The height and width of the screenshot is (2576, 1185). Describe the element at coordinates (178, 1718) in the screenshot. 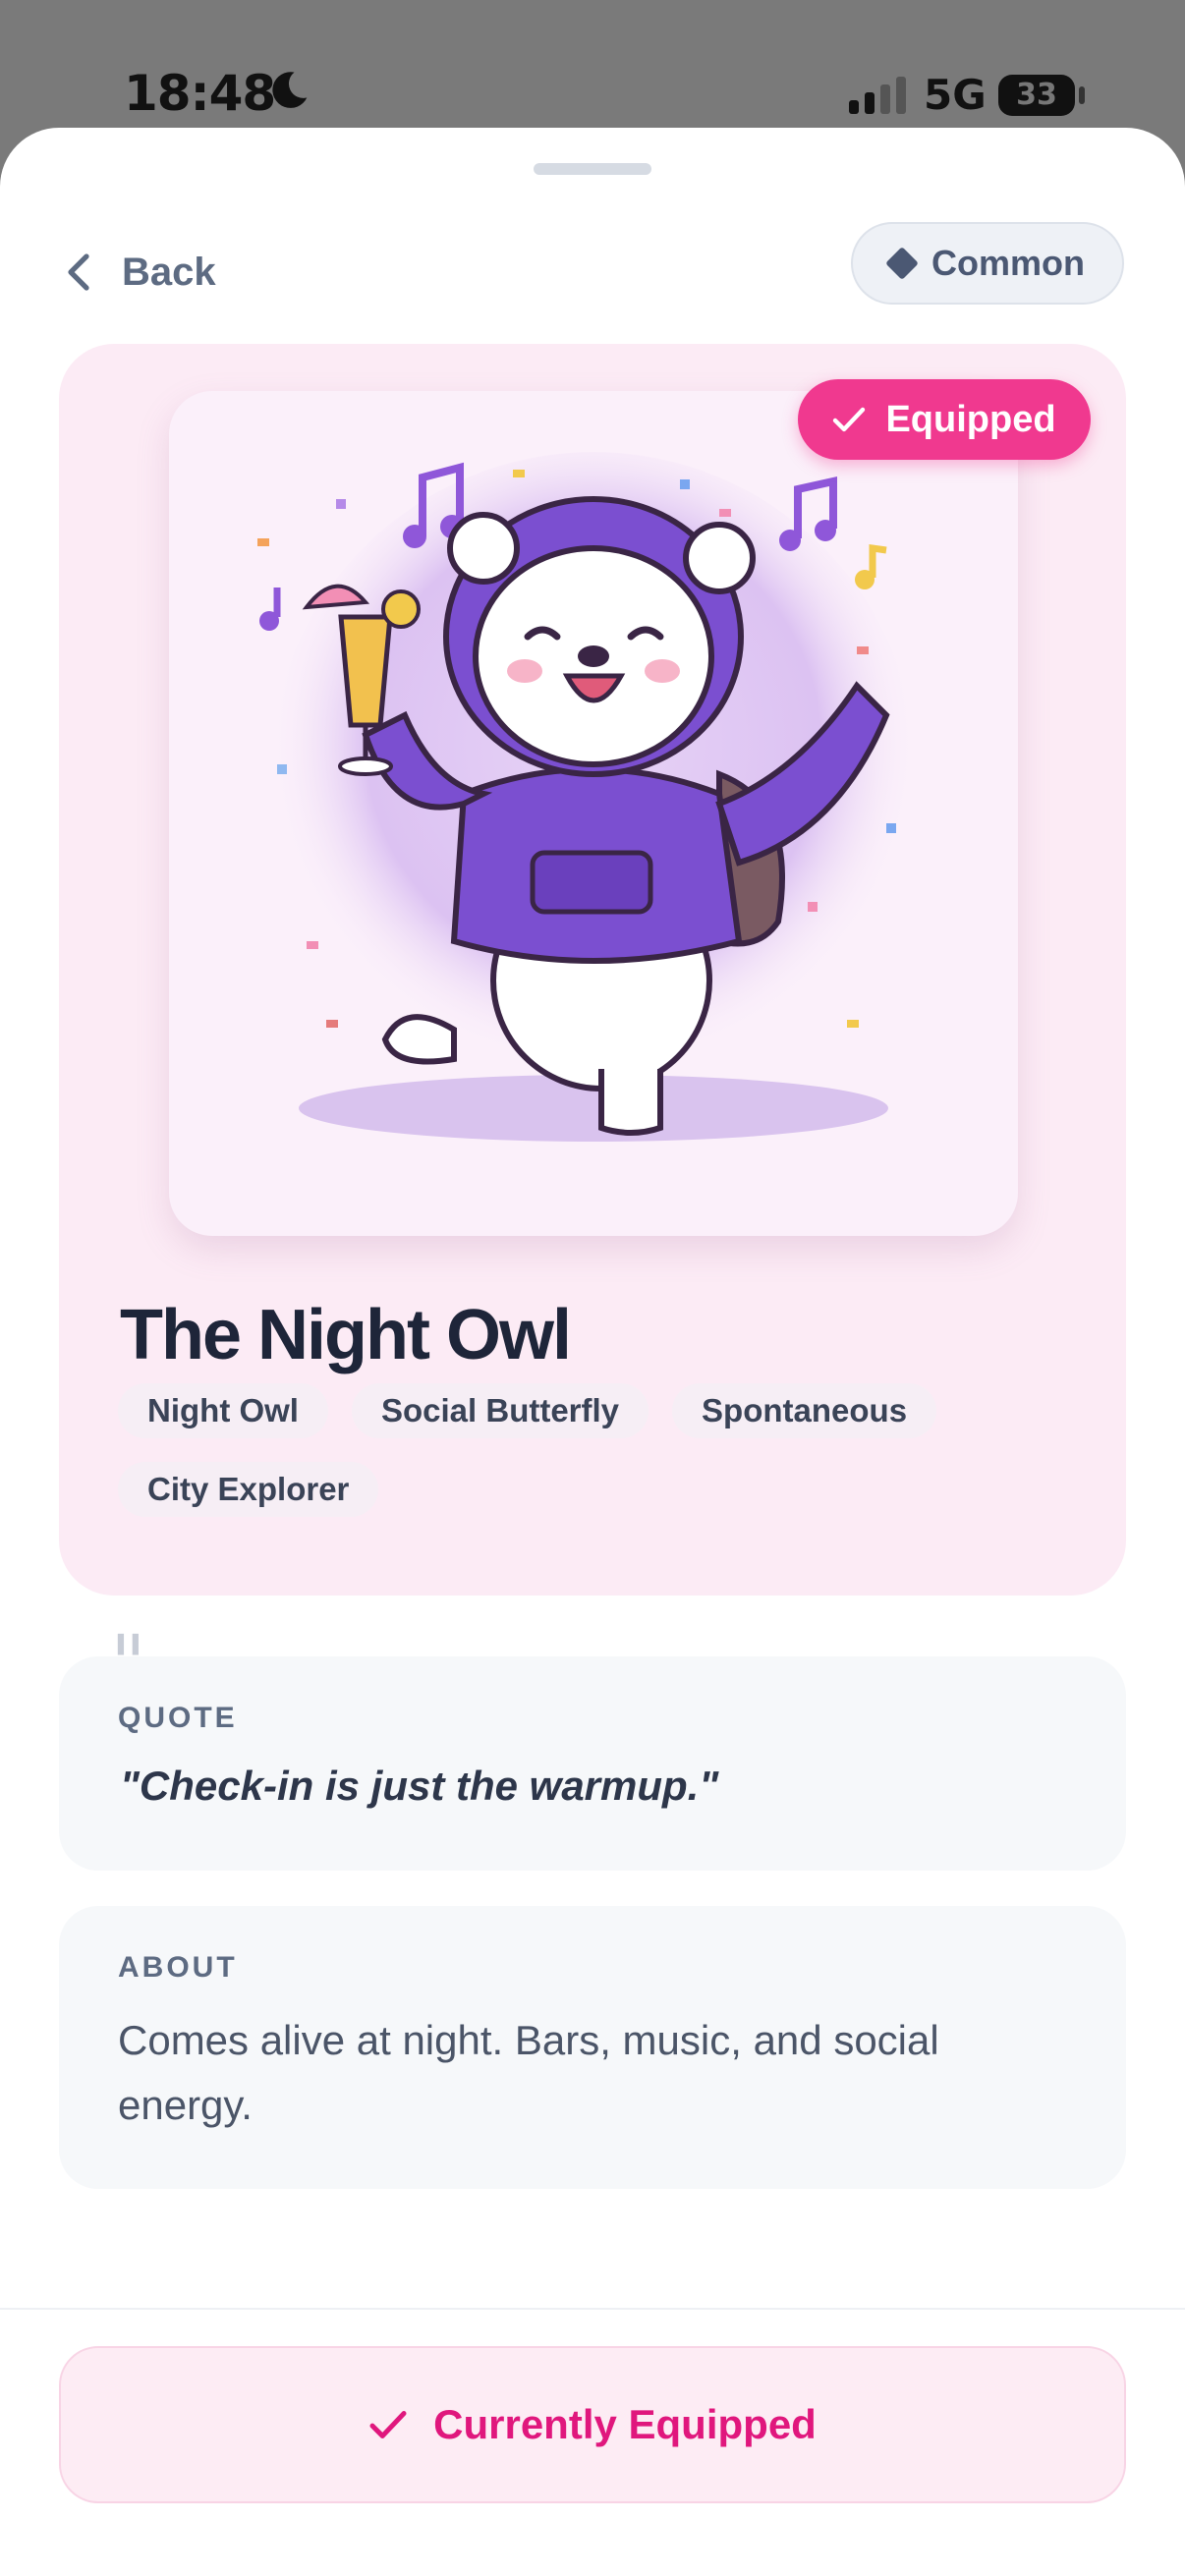

I see `quote-label: QUOTE` at that location.